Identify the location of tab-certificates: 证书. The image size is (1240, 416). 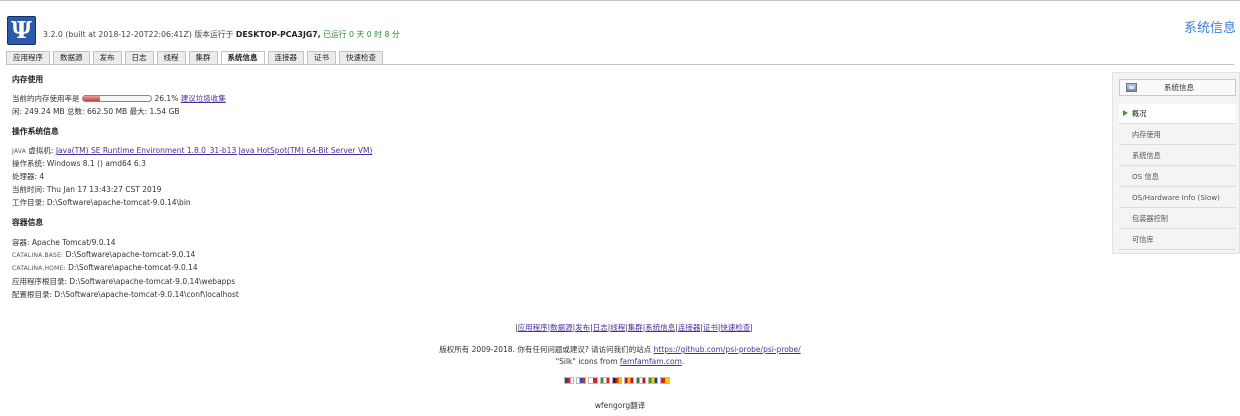
(321, 57).